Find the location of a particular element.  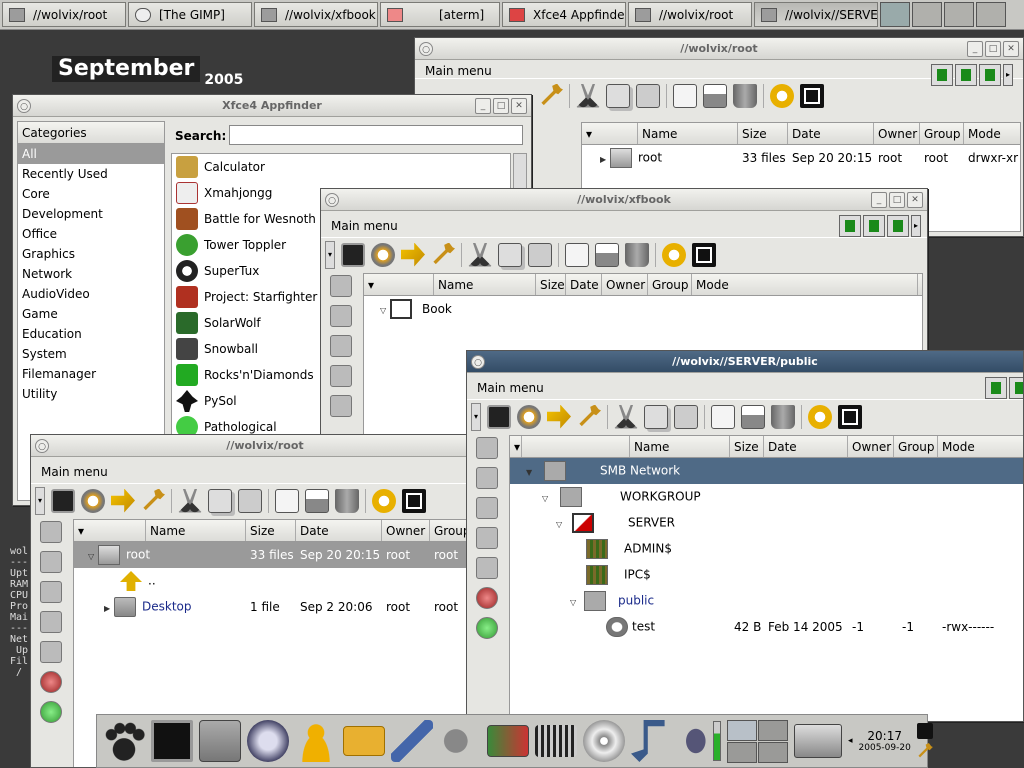

user-launcher-icon is located at coordinates (316, 741).